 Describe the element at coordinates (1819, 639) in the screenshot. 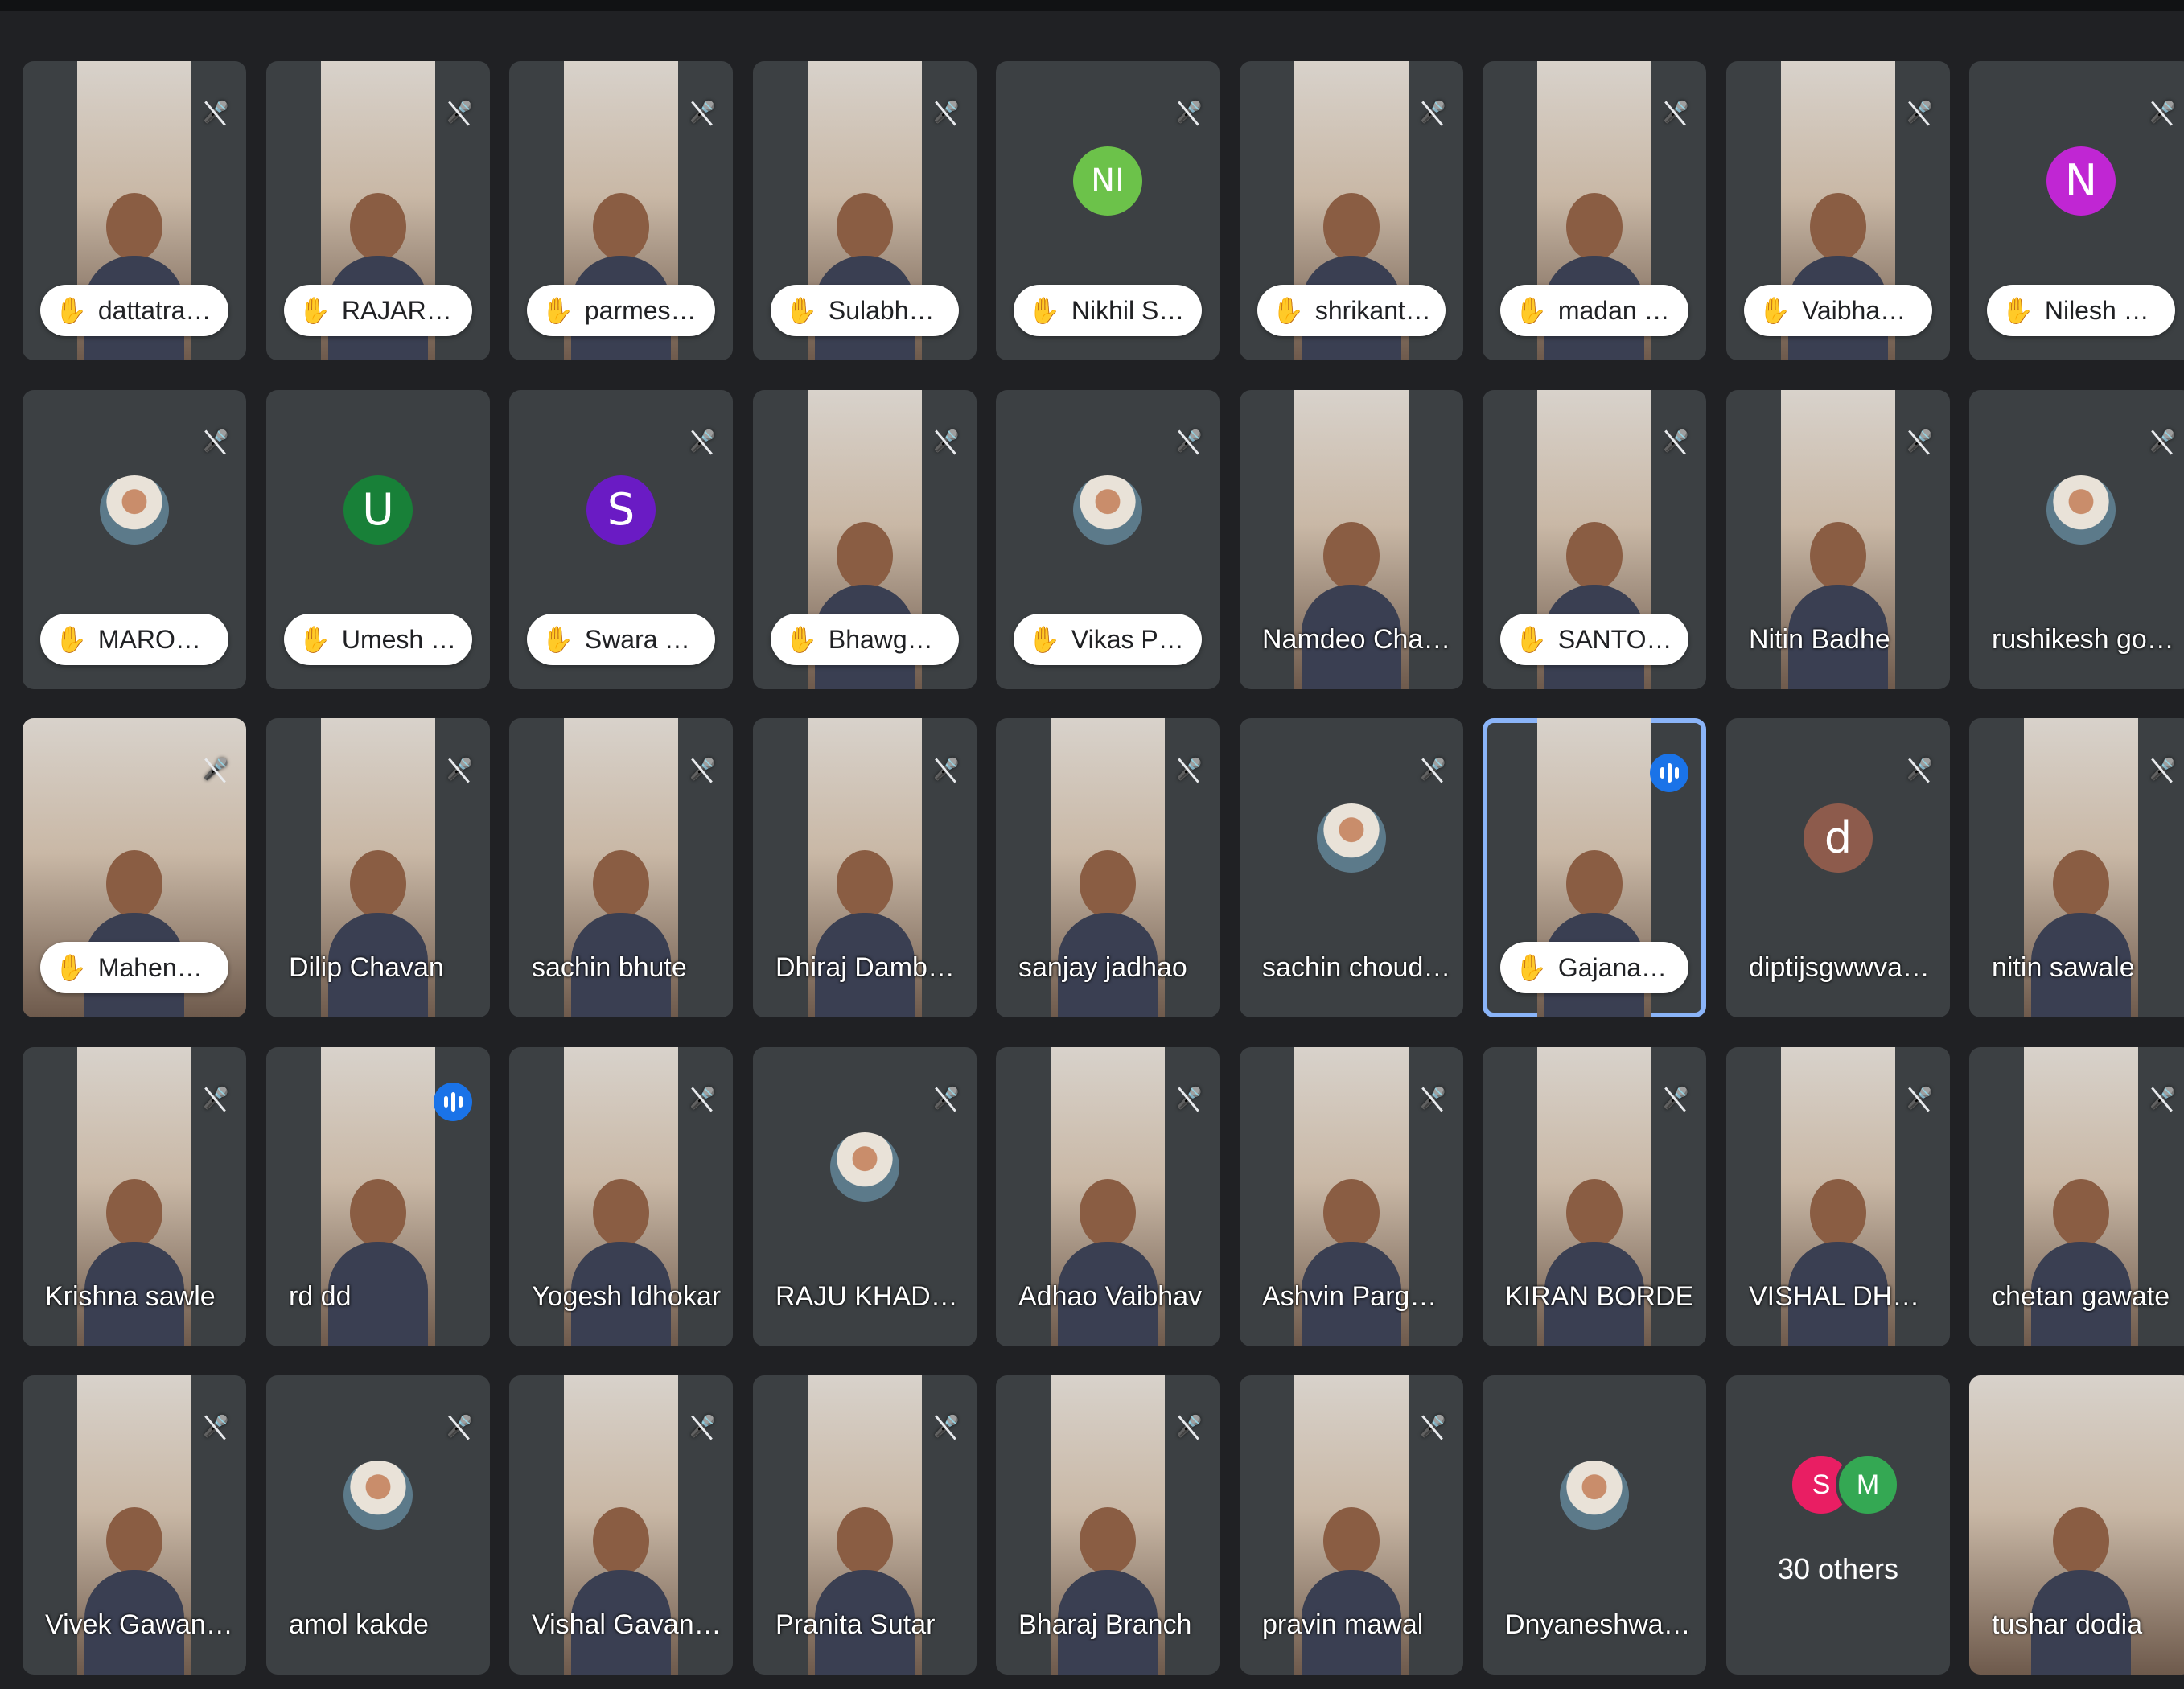

I see `participant-name: Nitin Badhe` at that location.